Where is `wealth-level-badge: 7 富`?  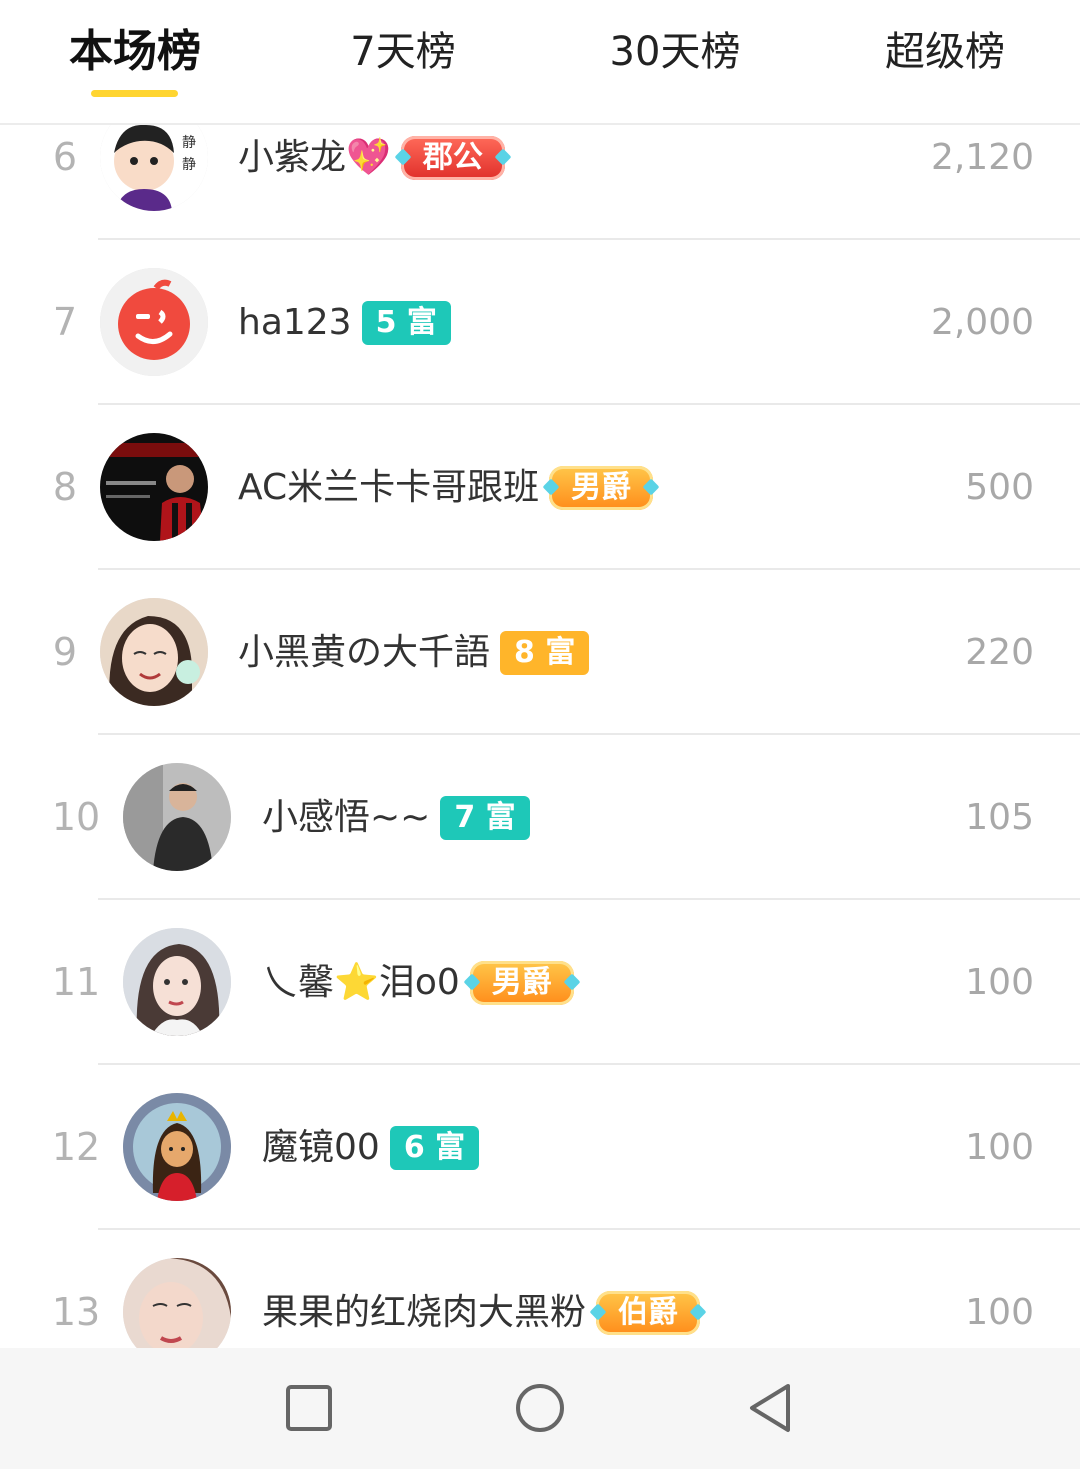
wealth-level-badge: 7 富 is located at coordinates (485, 817).